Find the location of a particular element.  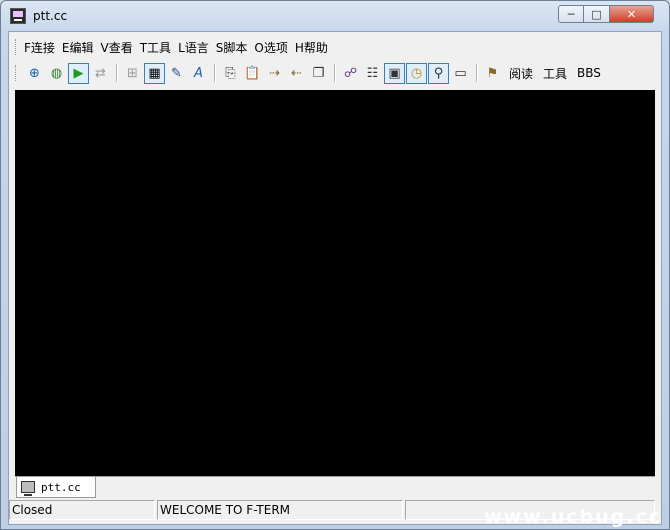

globe-connect-icon: ◍ is located at coordinates (56, 73).